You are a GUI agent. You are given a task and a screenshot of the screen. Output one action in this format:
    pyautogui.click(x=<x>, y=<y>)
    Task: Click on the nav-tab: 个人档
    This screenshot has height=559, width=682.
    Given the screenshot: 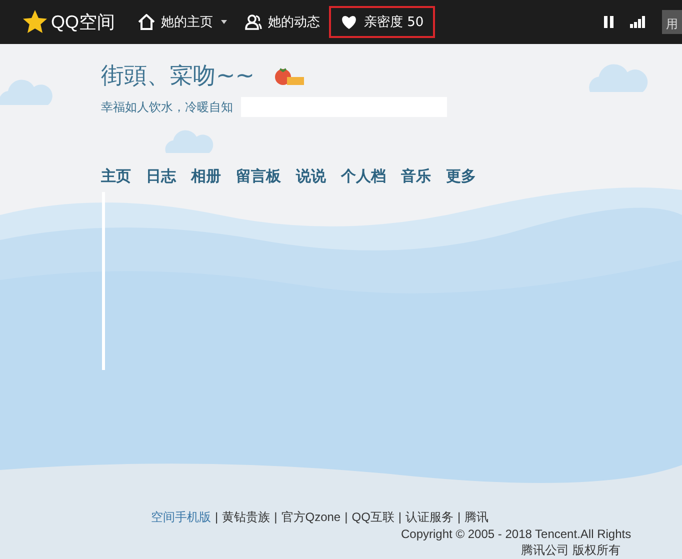 What is the action you would take?
    pyautogui.click(x=363, y=176)
    